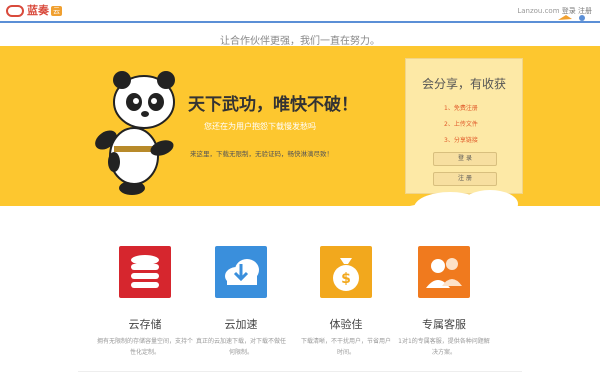 This screenshot has width=600, height=386. What do you see at coordinates (144, 347) in the screenshot?
I see `feature-description: 拥有无限制的存储容量空间，支持个 性化定制。` at bounding box center [144, 347].